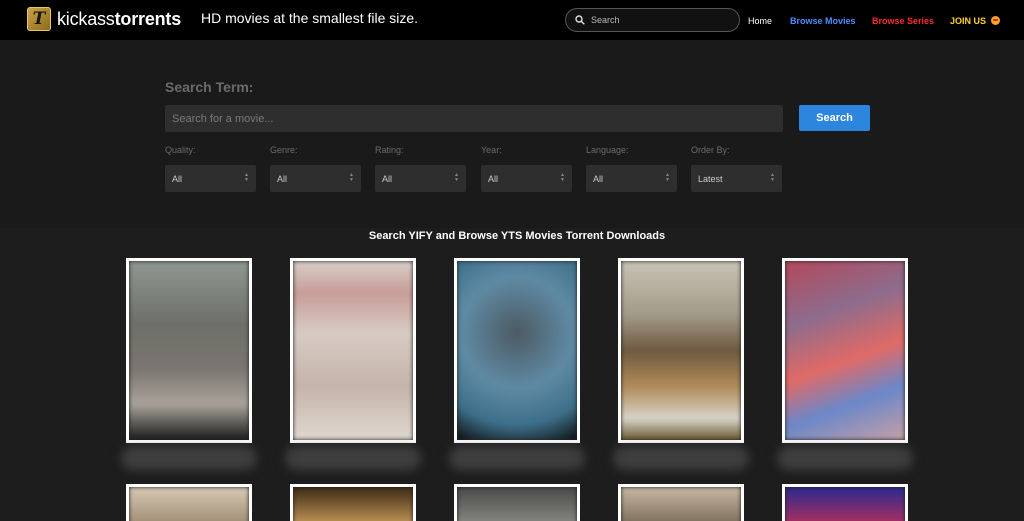 Image resolution: width=1024 pixels, height=521 pixels. Describe the element at coordinates (282, 178) in the screenshot. I see `genre-value: All` at that location.